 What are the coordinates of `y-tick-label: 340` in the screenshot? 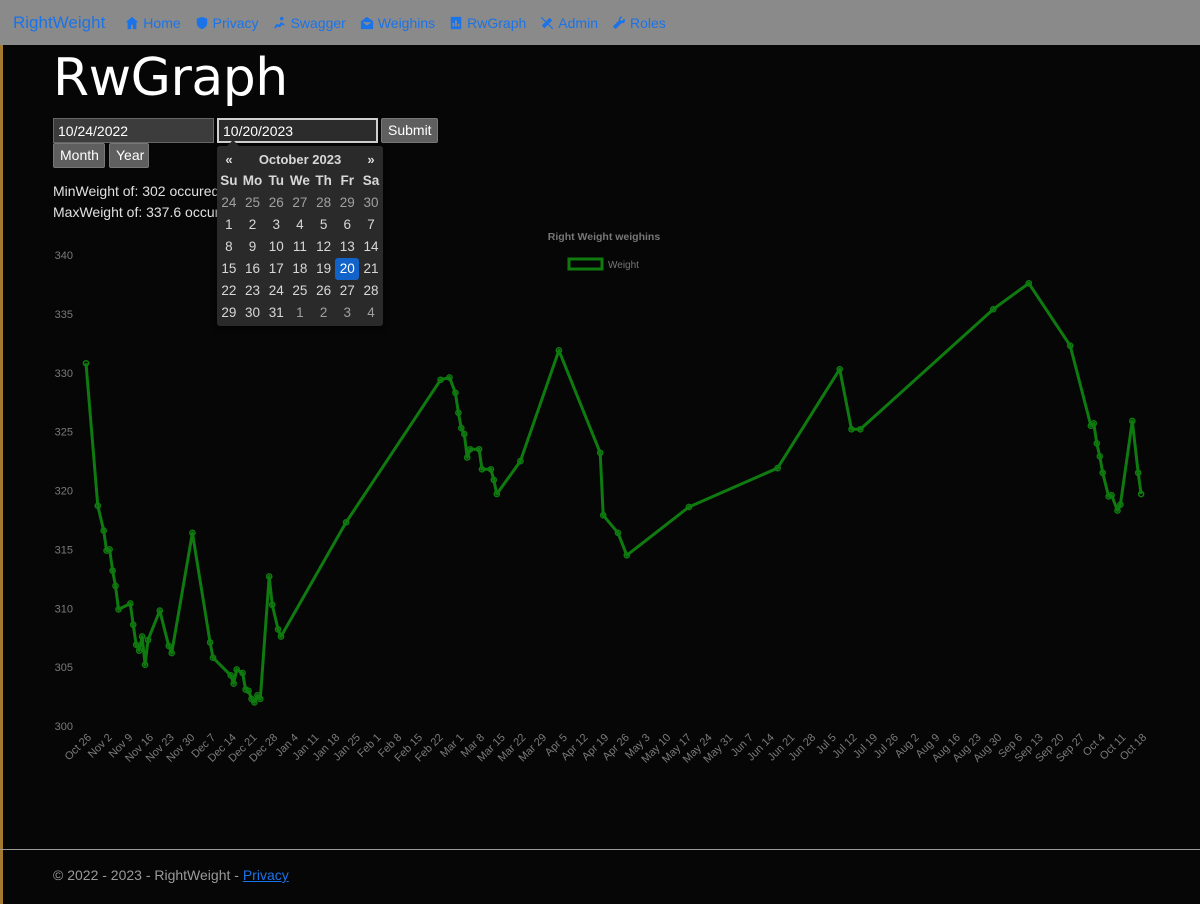 It's located at (64, 256).